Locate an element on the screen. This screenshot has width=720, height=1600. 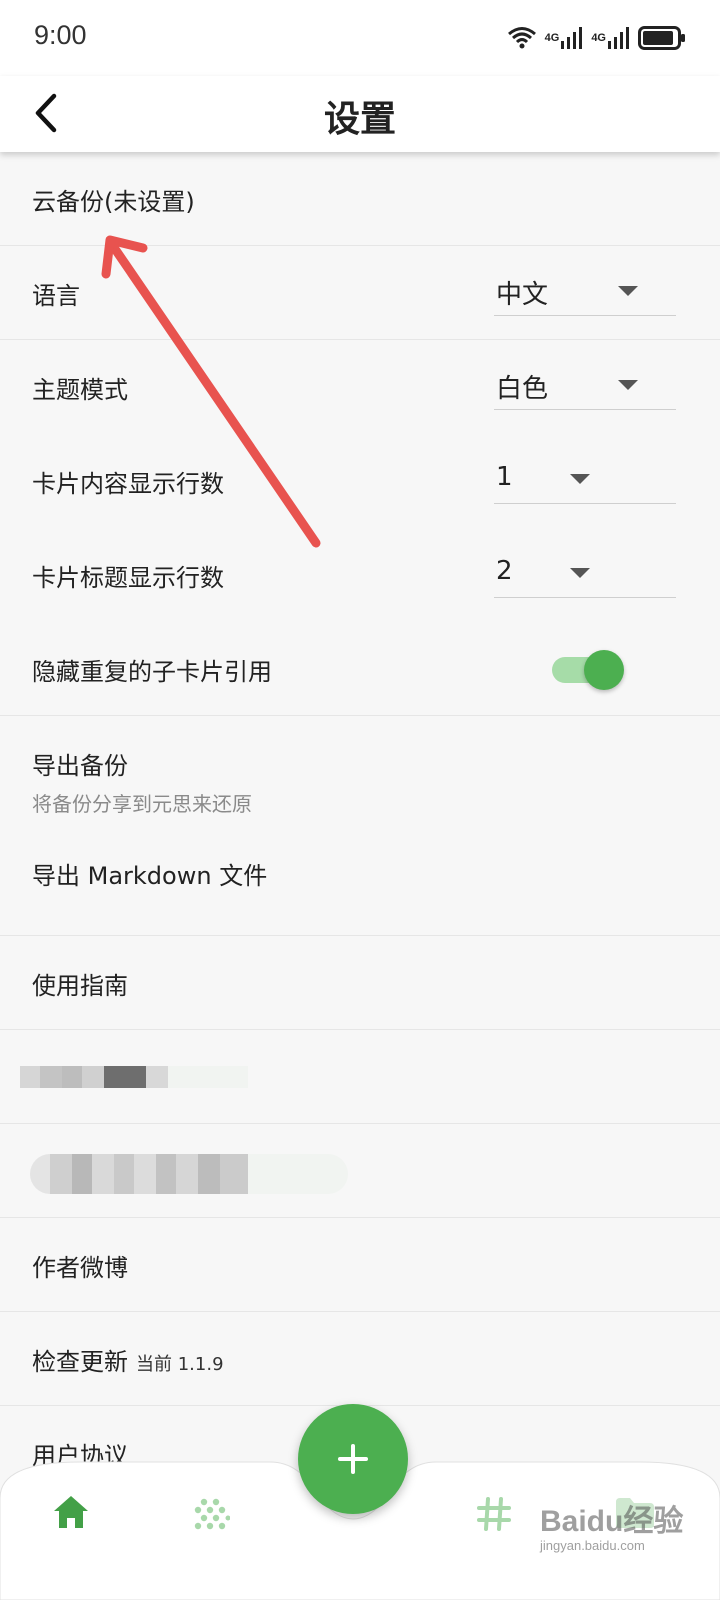
signal-1: 4G is located at coordinates (564, 38).